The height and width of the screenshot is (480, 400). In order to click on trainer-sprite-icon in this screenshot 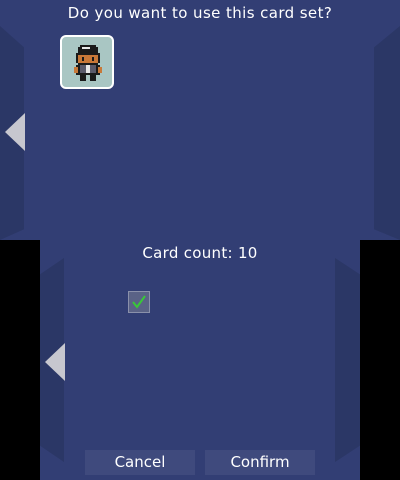, I will do `click(88, 63)`.